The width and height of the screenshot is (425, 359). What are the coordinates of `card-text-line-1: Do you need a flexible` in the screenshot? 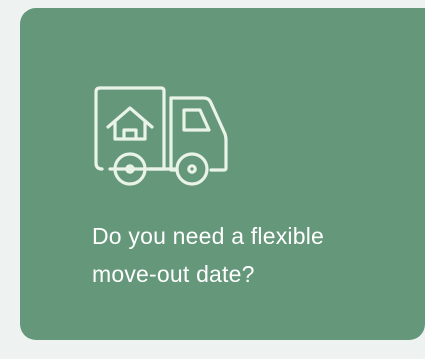 It's located at (208, 236).